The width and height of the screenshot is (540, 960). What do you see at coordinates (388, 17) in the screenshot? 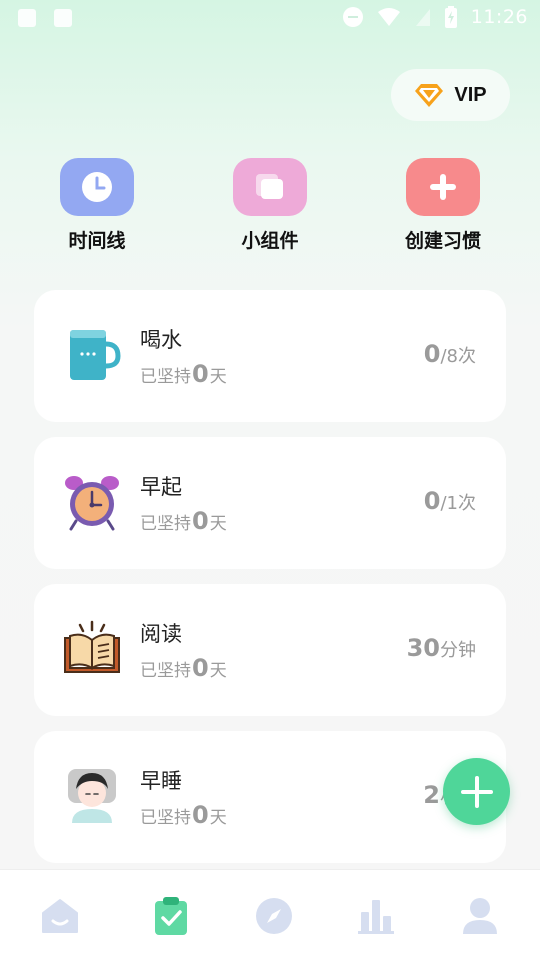
I see `wifi-icon` at bounding box center [388, 17].